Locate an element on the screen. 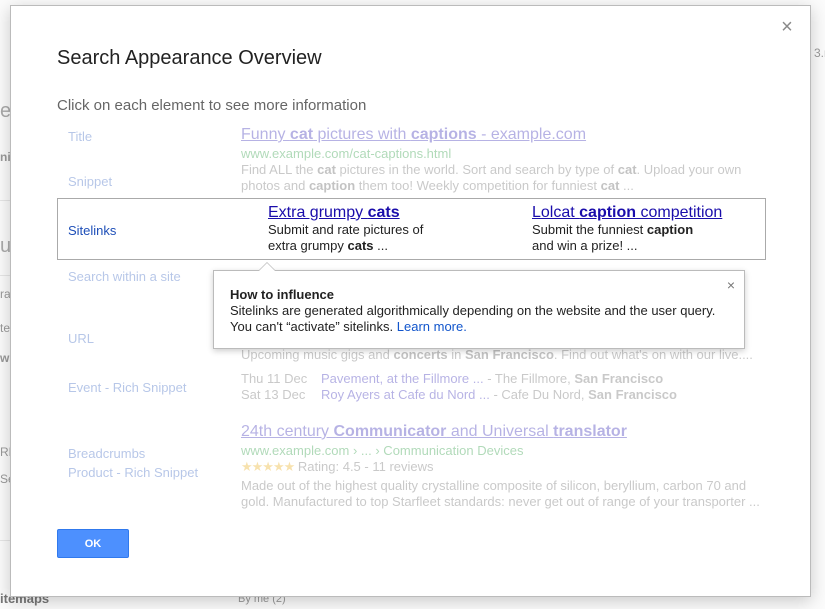 The width and height of the screenshot is (825, 609). element-label-event-rich-snippet: Event - Rich Snippet is located at coordinates (127, 387).